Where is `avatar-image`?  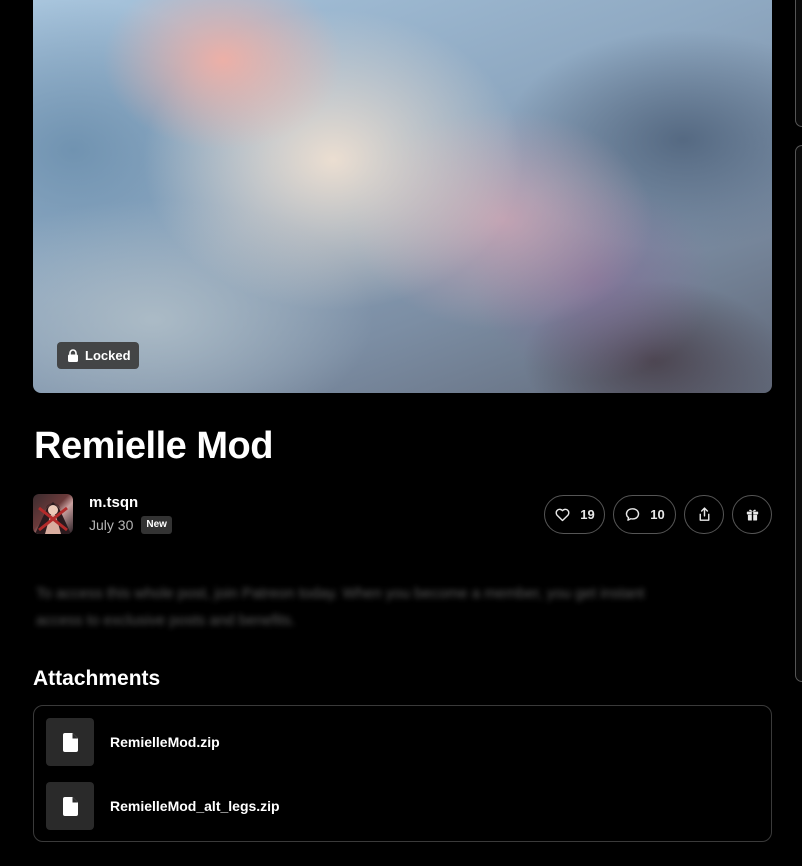
avatar-image is located at coordinates (53, 518).